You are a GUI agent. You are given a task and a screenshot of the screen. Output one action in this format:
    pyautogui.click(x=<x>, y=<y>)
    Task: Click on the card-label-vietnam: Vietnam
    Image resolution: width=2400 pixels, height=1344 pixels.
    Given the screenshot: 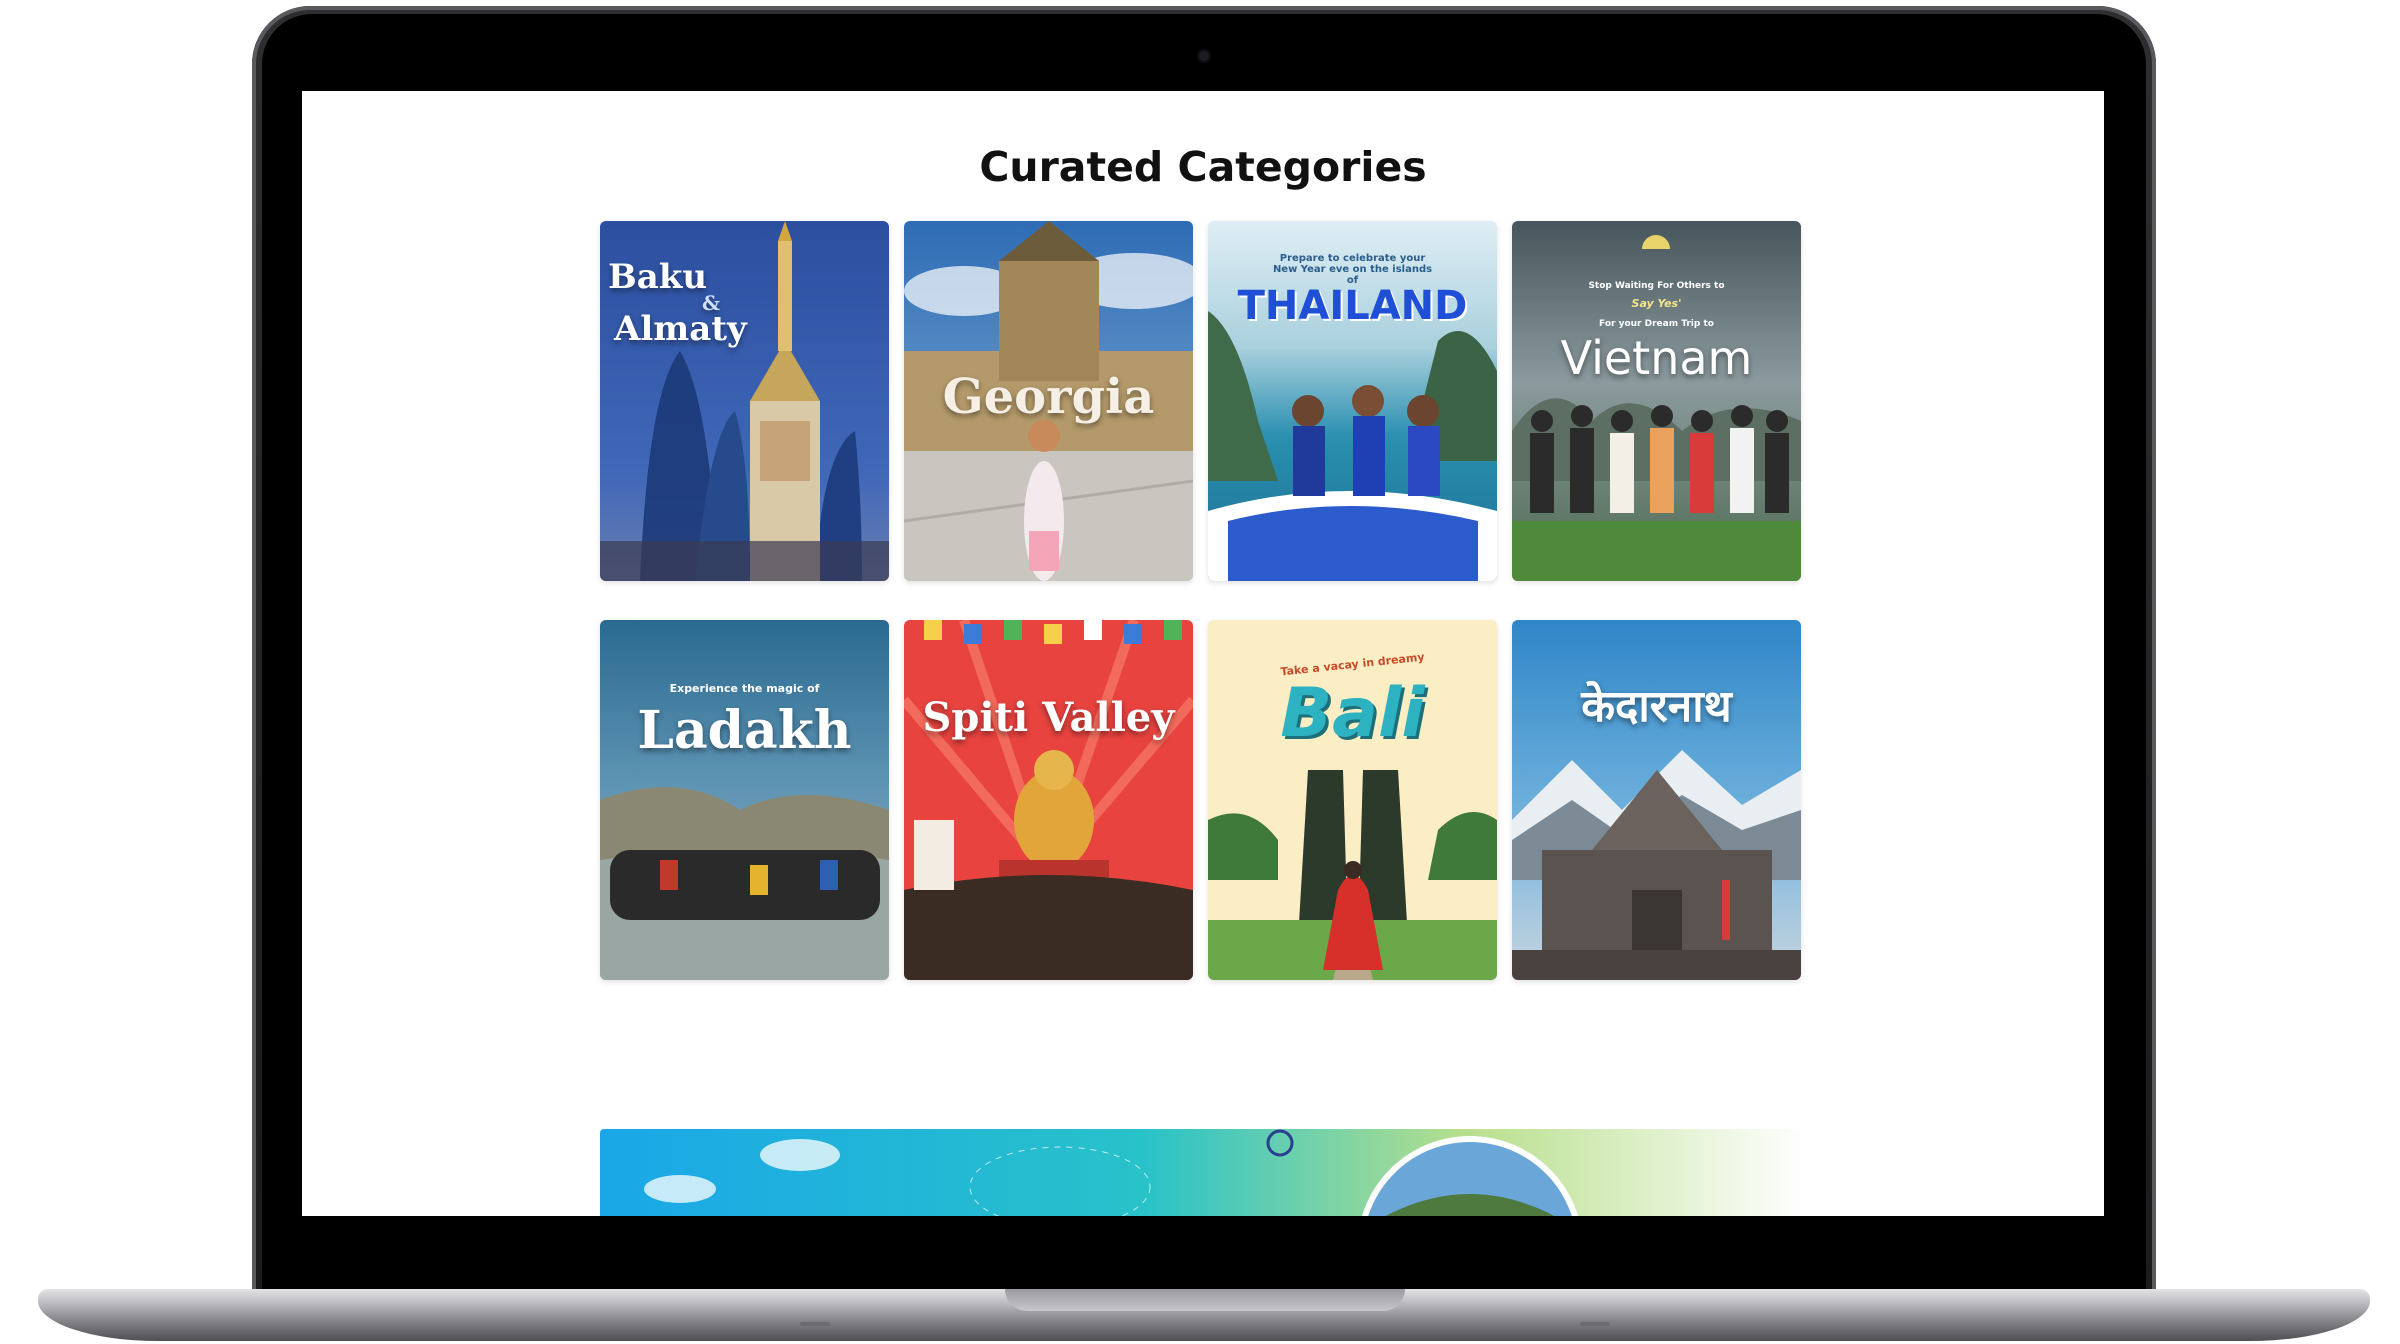 What is the action you would take?
    pyautogui.click(x=1656, y=358)
    